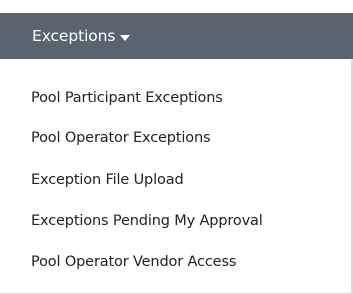  I want to click on menu-item-exception-file-upload: Exception File Upload, so click(107, 180).